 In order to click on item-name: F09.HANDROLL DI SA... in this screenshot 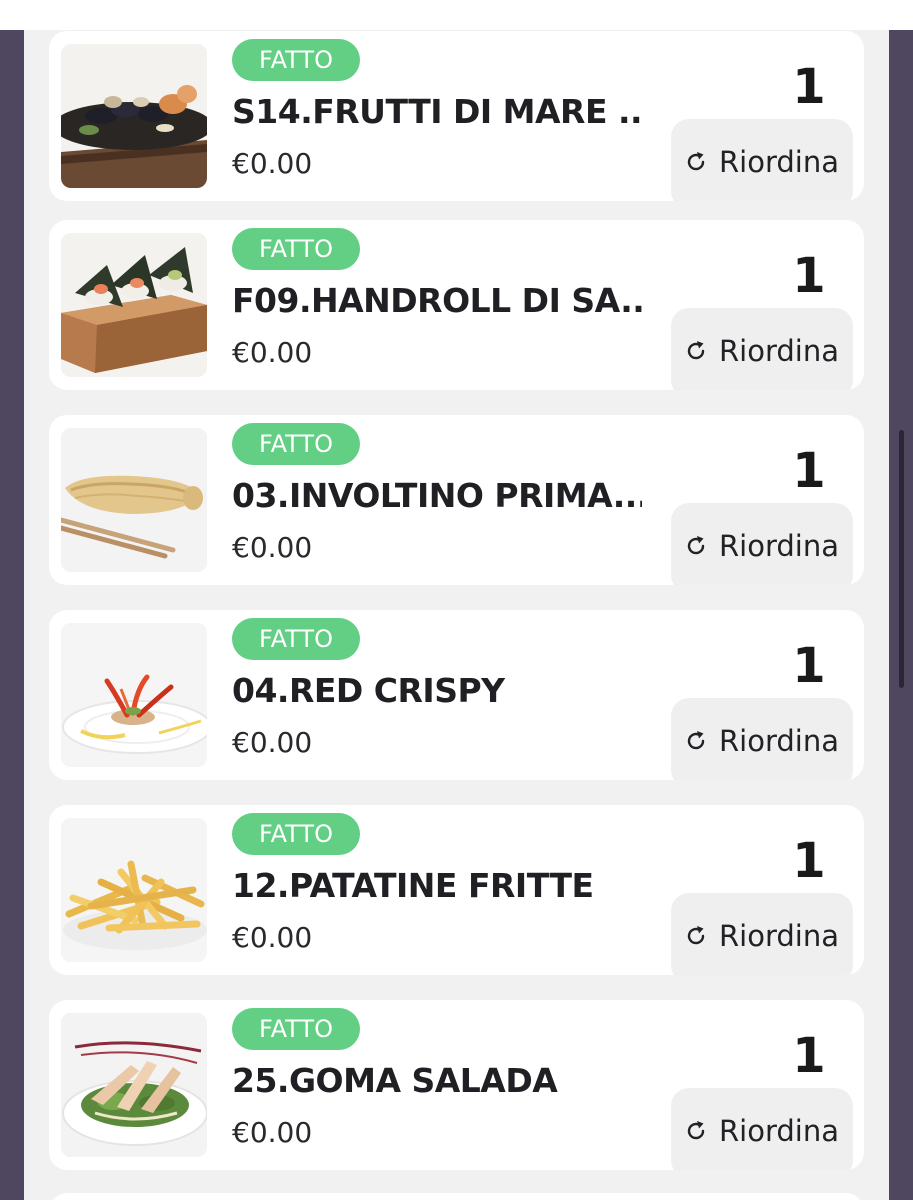, I will do `click(437, 300)`.